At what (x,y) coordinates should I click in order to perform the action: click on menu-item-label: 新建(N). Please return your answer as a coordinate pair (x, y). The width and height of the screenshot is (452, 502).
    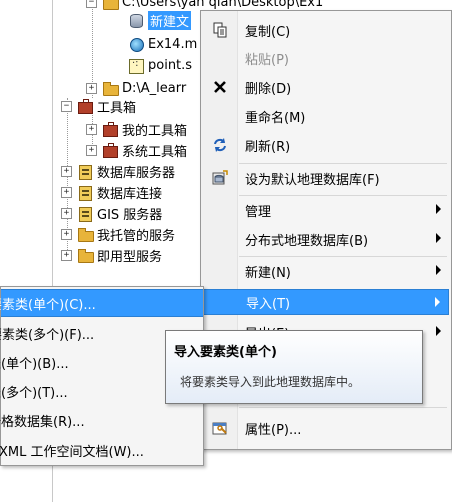
    Looking at the image, I should click on (268, 273).